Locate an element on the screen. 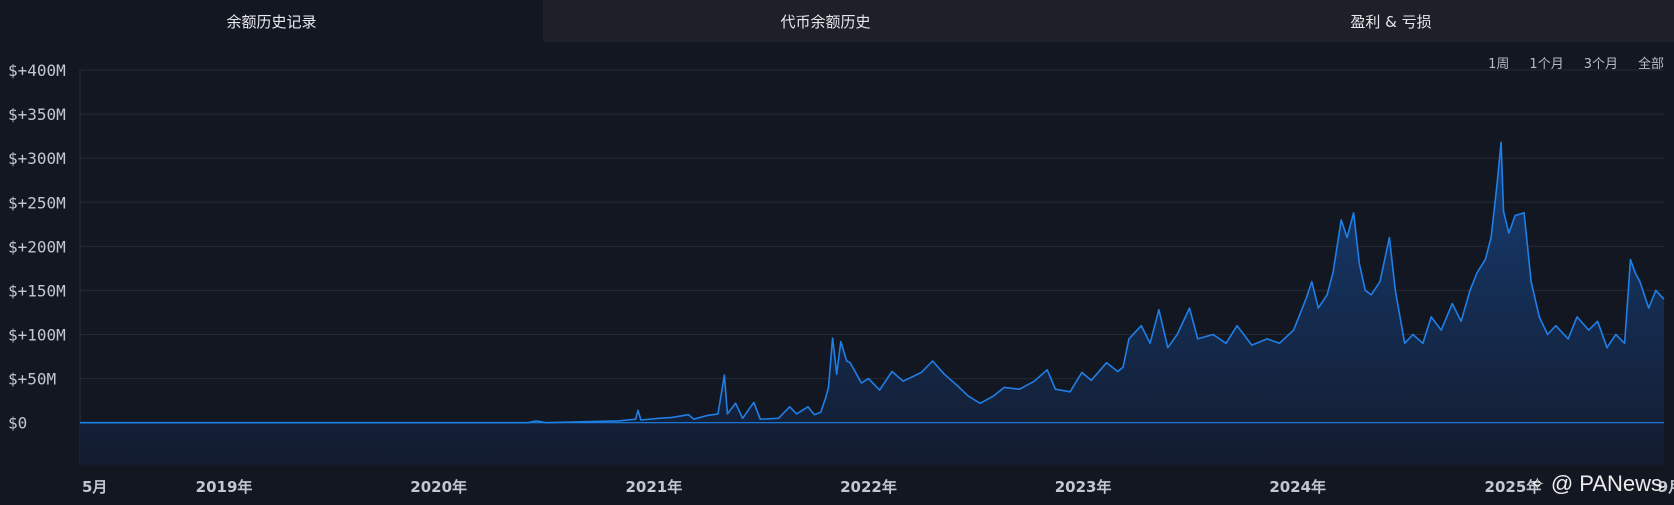 The width and height of the screenshot is (1674, 505). x-tick-label: 2019年 is located at coordinates (224, 487).